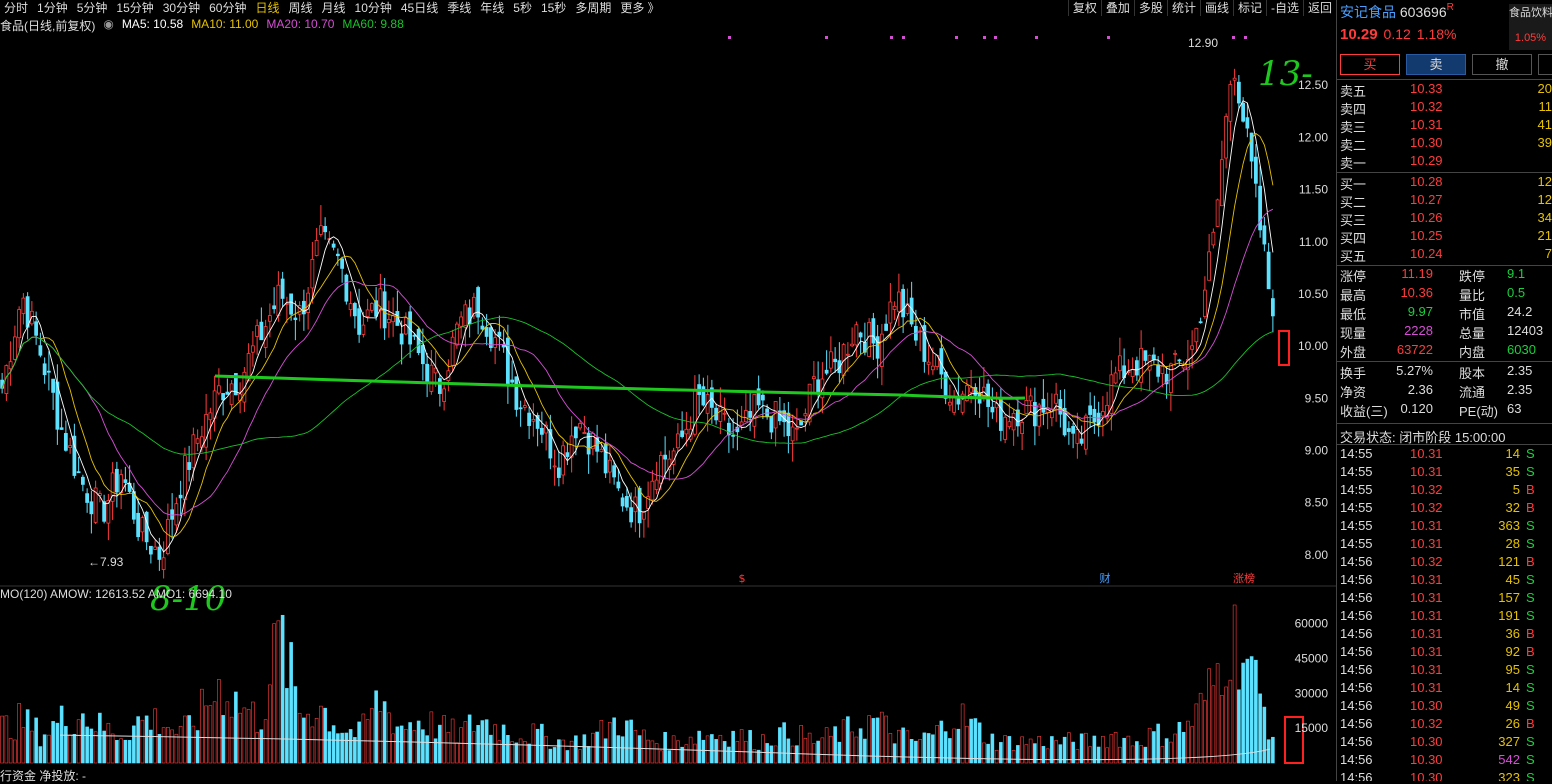 This screenshot has height=784, width=1552. Describe the element at coordinates (93, 8) in the screenshot. I see `period-tab-2: 5分钟` at that location.